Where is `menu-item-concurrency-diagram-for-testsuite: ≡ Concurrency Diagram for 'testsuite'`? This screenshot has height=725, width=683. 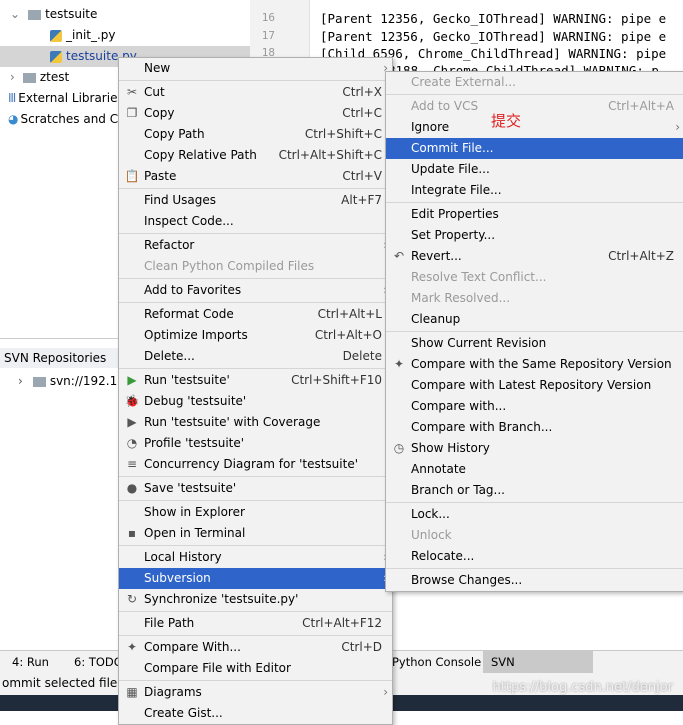
menu-item-concurrency-diagram-for-testsuite: ≡ Concurrency Diagram for 'testsuite' is located at coordinates (255, 464).